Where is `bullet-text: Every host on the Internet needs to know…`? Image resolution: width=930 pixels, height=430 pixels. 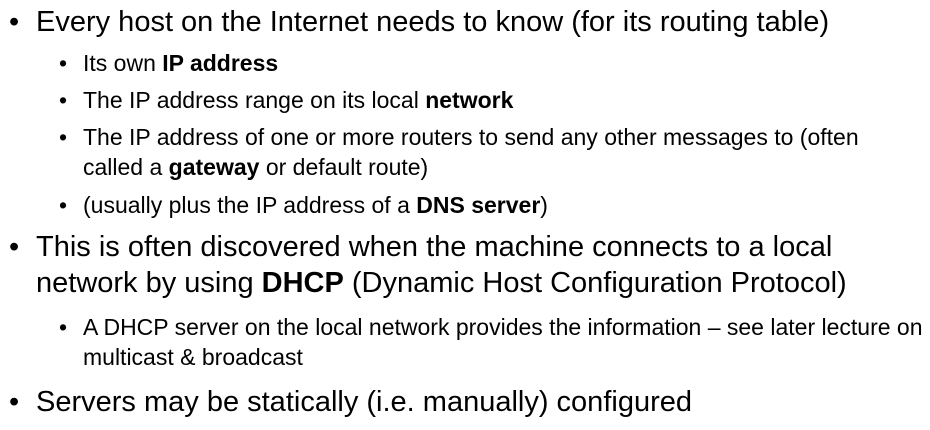
bullet-text: Every host on the Internet needs to know… is located at coordinates (433, 22).